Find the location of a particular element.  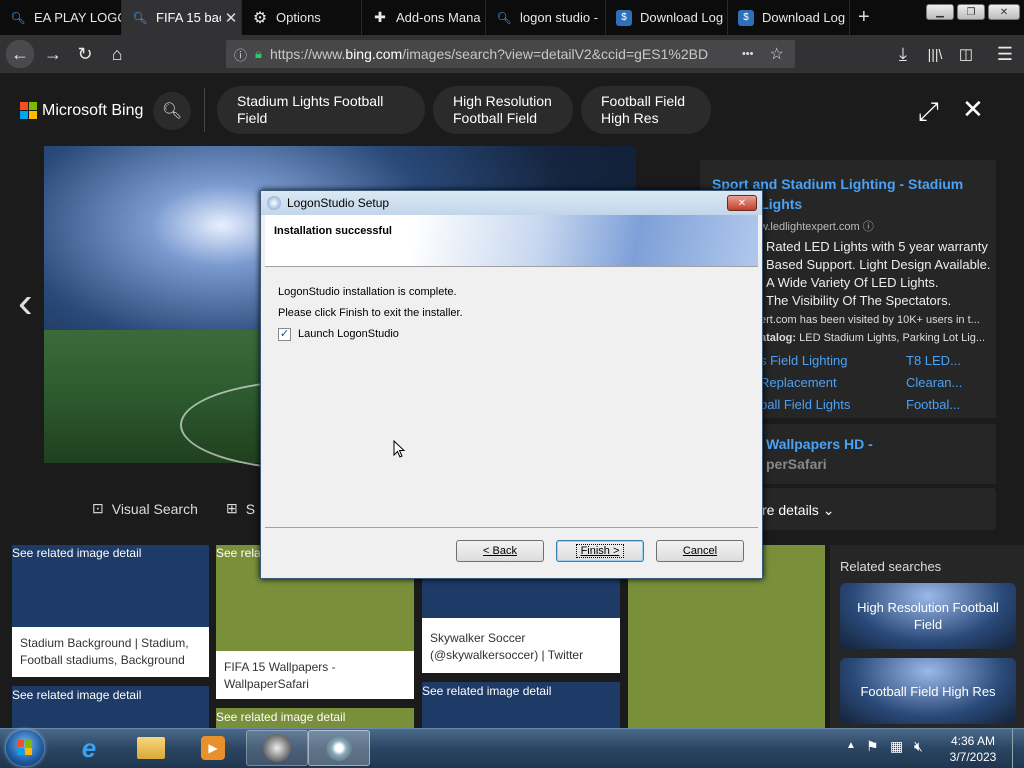

back-button: ← is located at coordinates (20, 54).